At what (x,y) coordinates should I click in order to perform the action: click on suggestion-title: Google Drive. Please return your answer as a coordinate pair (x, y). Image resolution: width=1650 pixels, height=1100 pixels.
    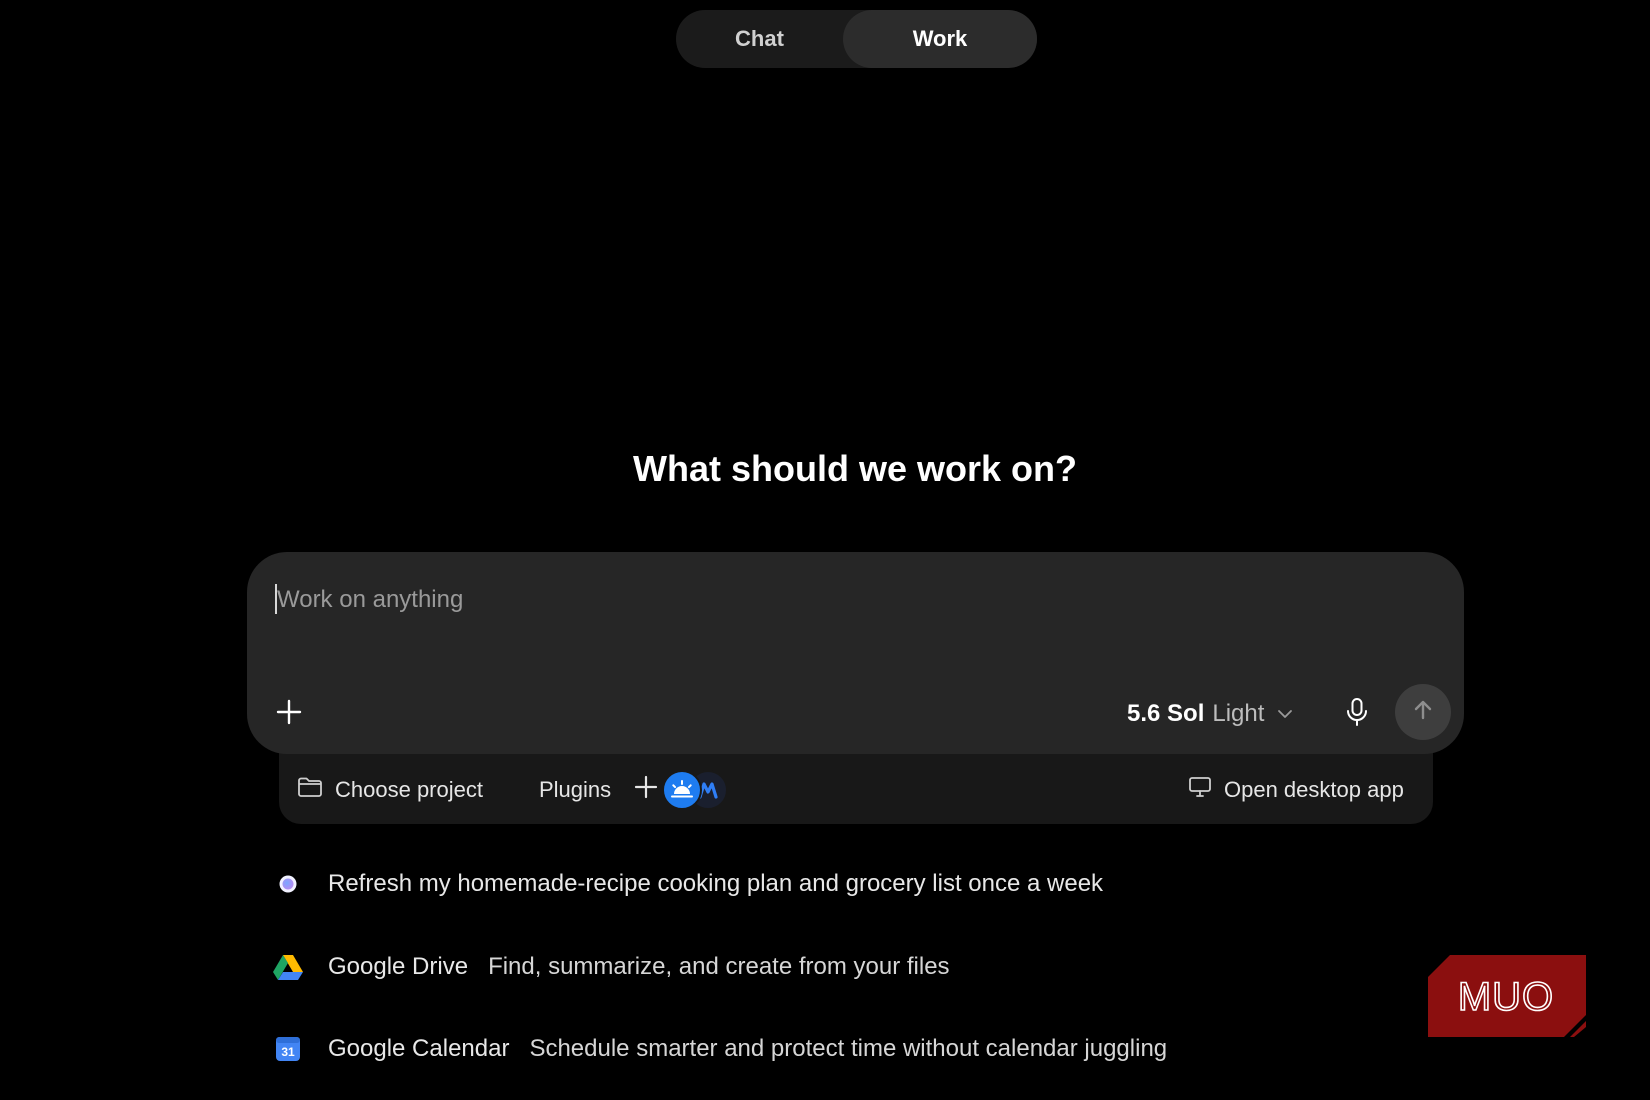
    Looking at the image, I should click on (398, 966).